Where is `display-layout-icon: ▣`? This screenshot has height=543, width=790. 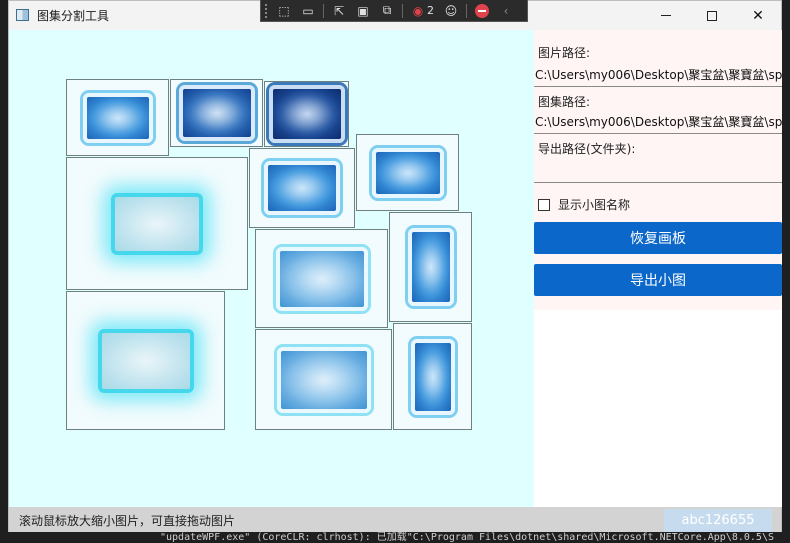 display-layout-icon: ▣ is located at coordinates (363, 10).